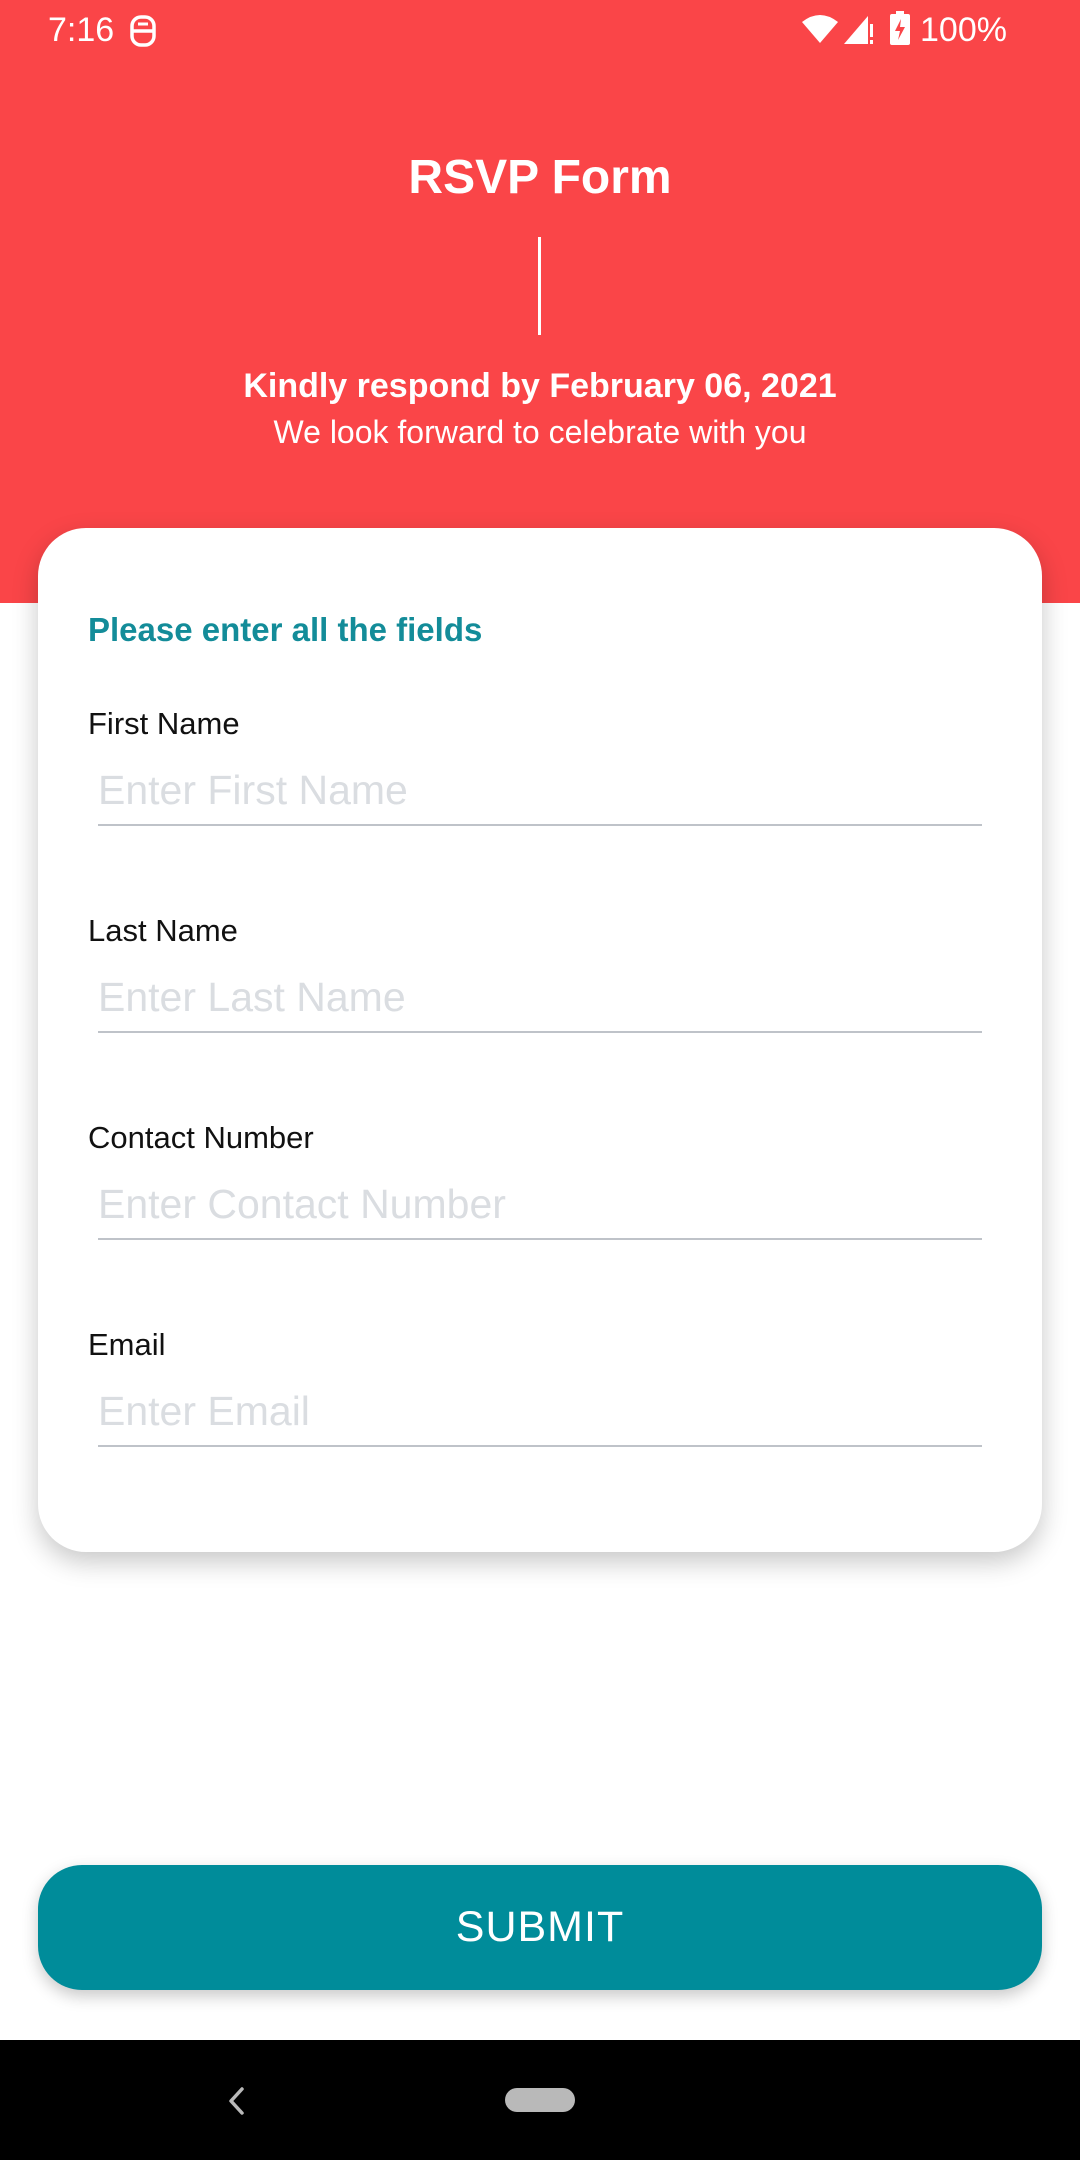 The height and width of the screenshot is (2160, 1080). What do you see at coordinates (540, 30) in the screenshot?
I see `status-bar: 7:16 100%` at bounding box center [540, 30].